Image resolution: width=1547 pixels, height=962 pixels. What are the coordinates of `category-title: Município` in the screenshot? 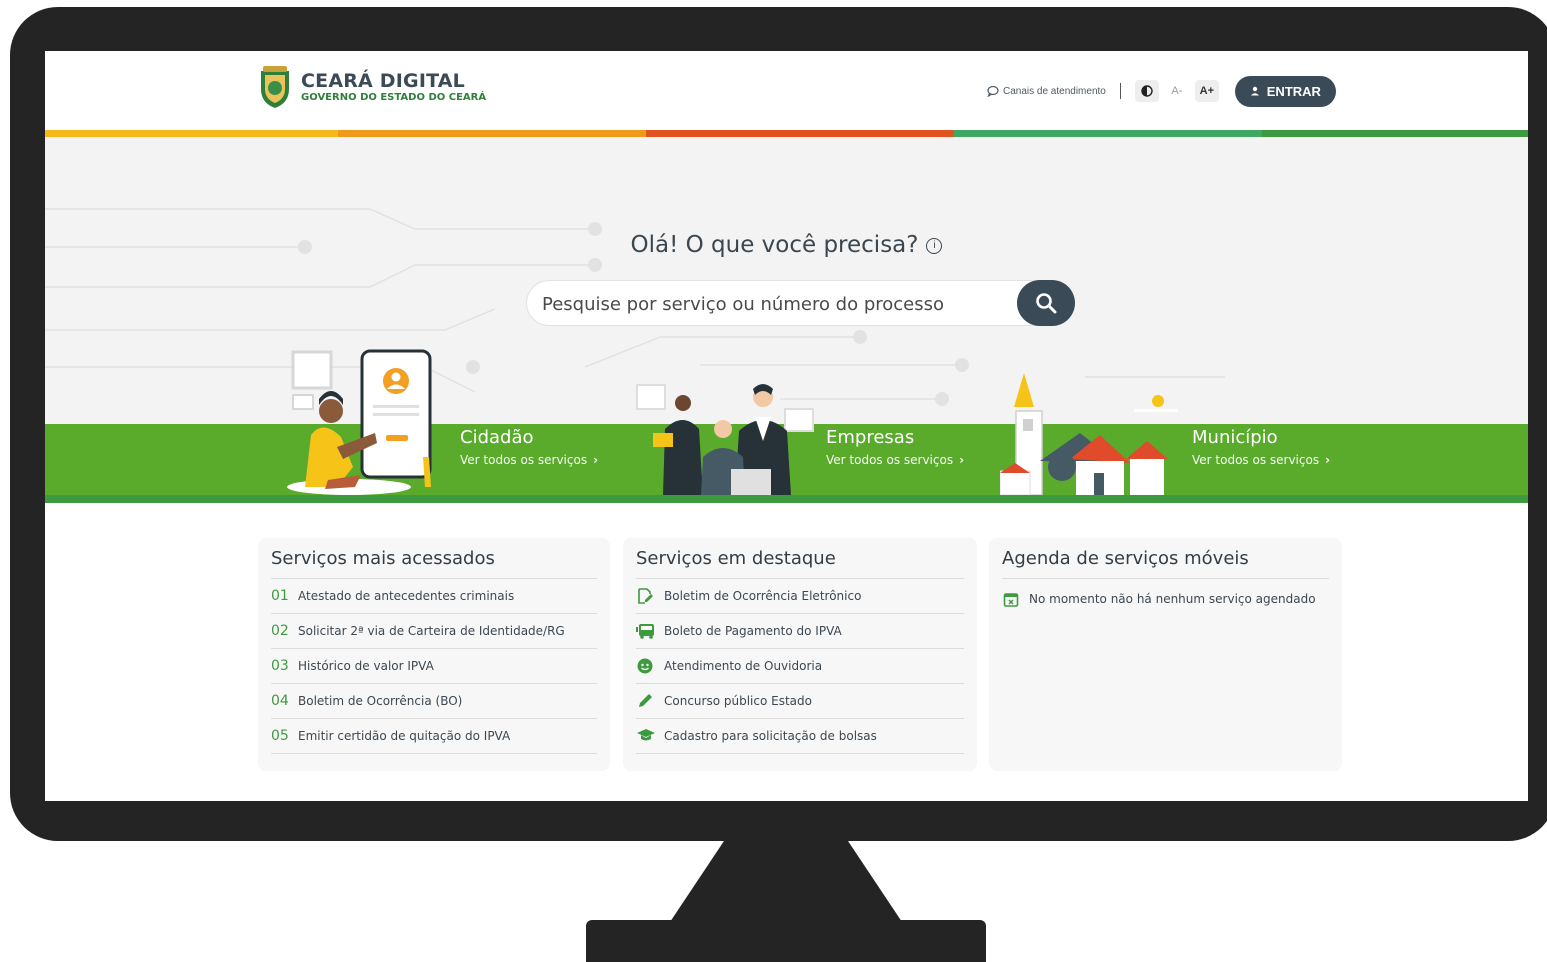 It's located at (1235, 437).